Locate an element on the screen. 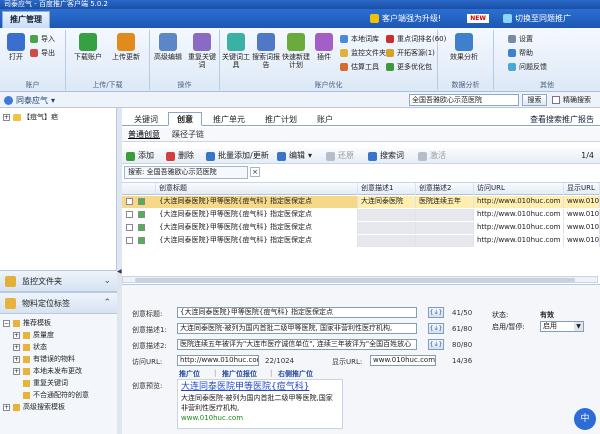 The image size is (600, 434). edit-button: 编辑 ▾ is located at coordinates (294, 156).